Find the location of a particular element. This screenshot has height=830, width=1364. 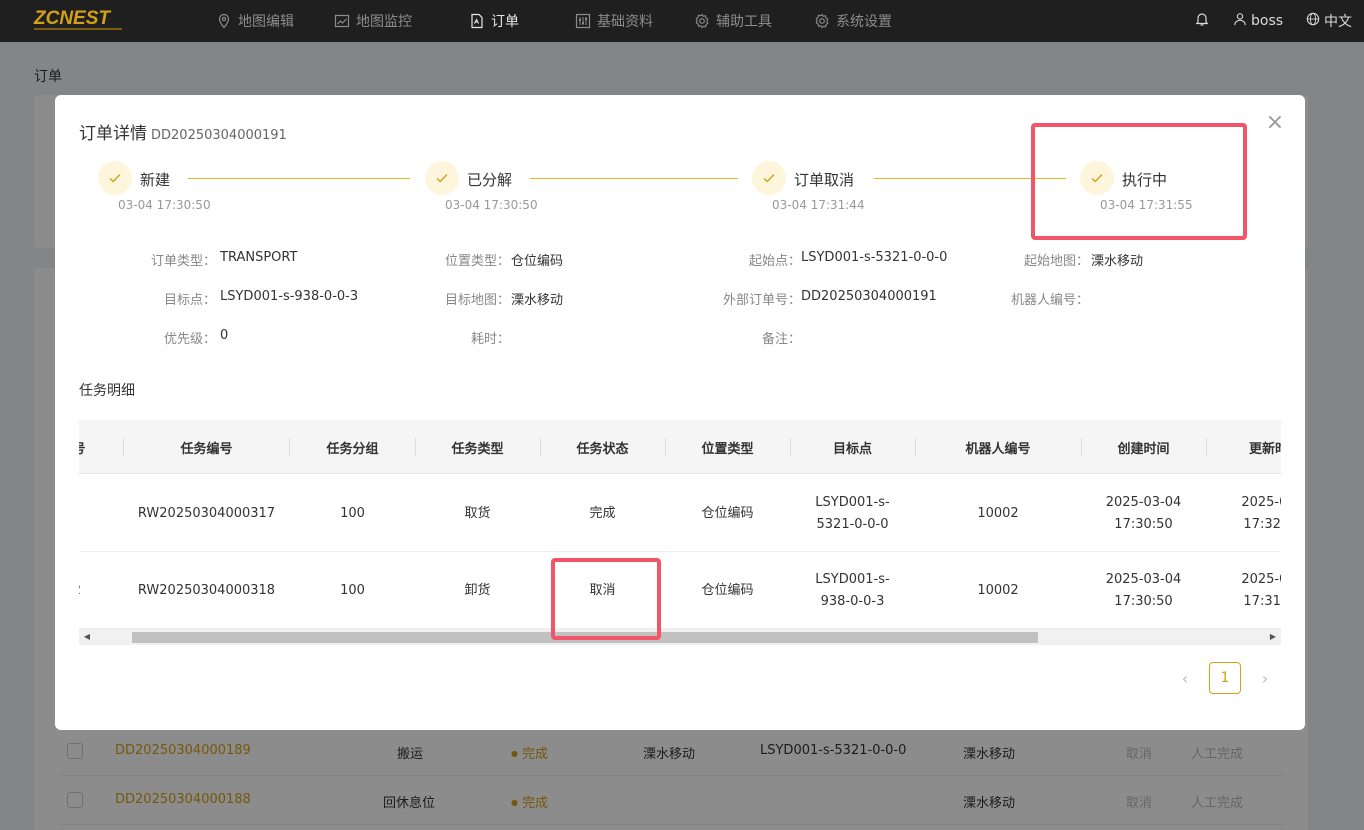

nav-map-edit: 地图编辑 is located at coordinates (255, 21).